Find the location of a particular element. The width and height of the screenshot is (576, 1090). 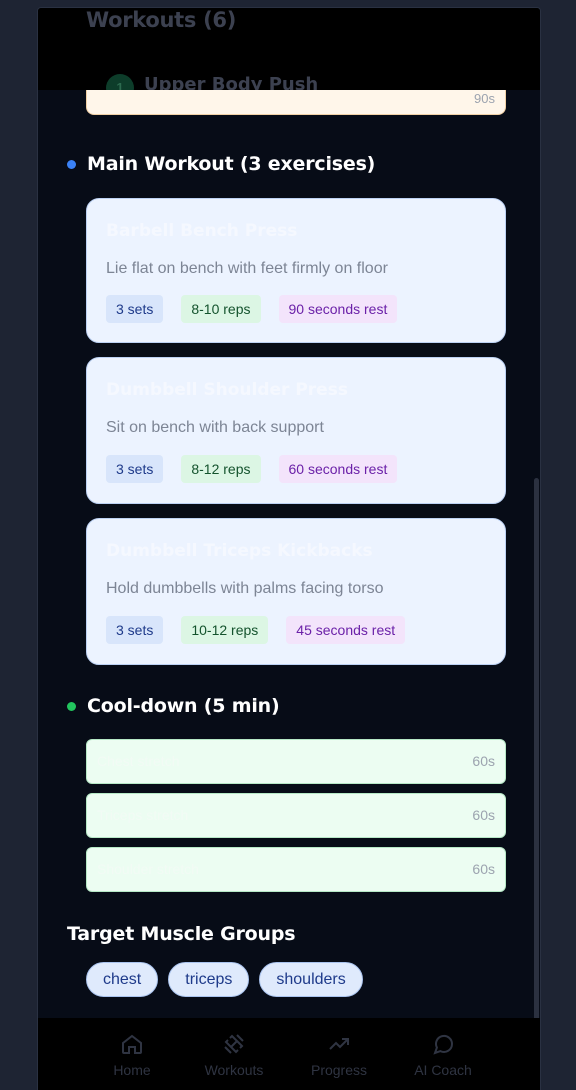

nav-home-label: Home is located at coordinates (132, 1070).